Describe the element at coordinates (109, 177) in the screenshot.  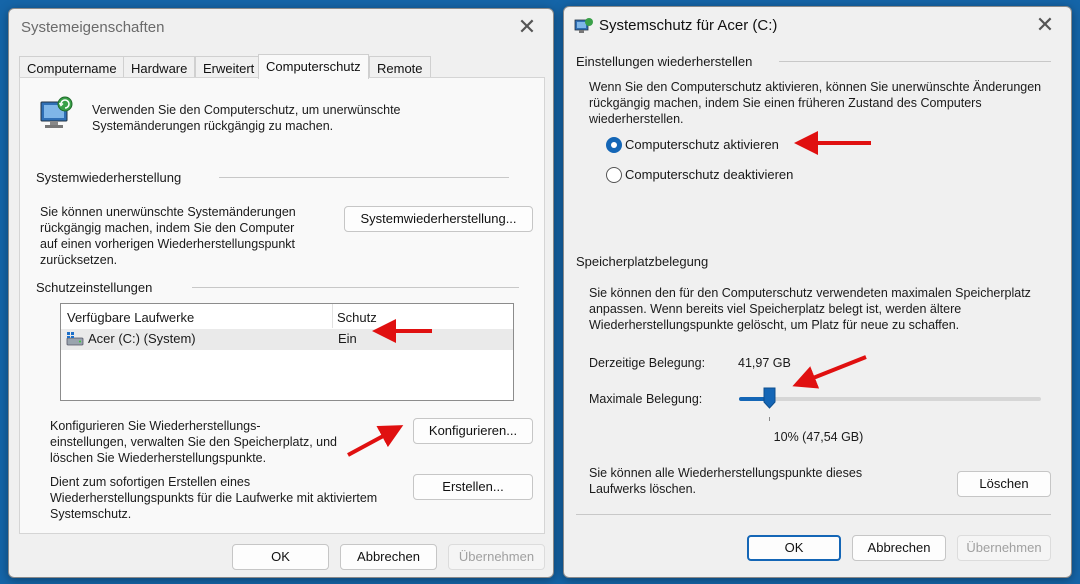
I see `group-systemwiederherstellung: Systemwiederherstellung` at that location.